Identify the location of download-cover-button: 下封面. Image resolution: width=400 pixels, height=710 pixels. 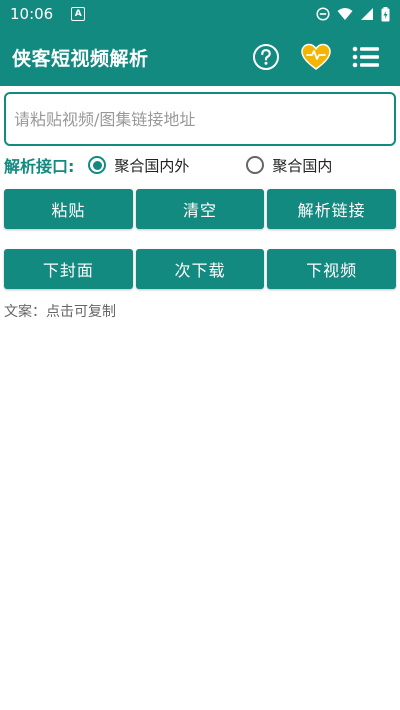
(68, 269).